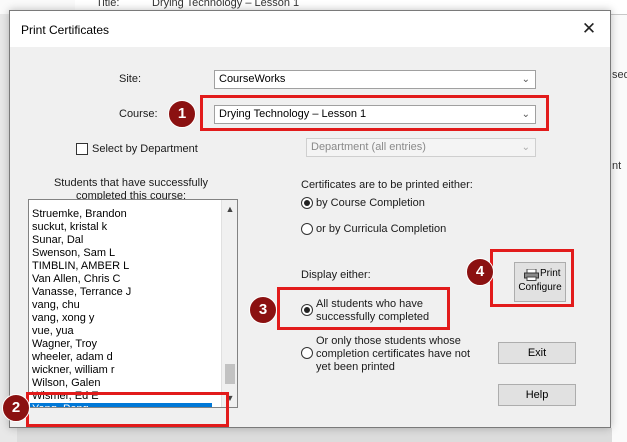 Image resolution: width=627 pixels, height=442 pixels. What do you see at coordinates (363, 308) in the screenshot?
I see `display-option-highlight-box` at bounding box center [363, 308].